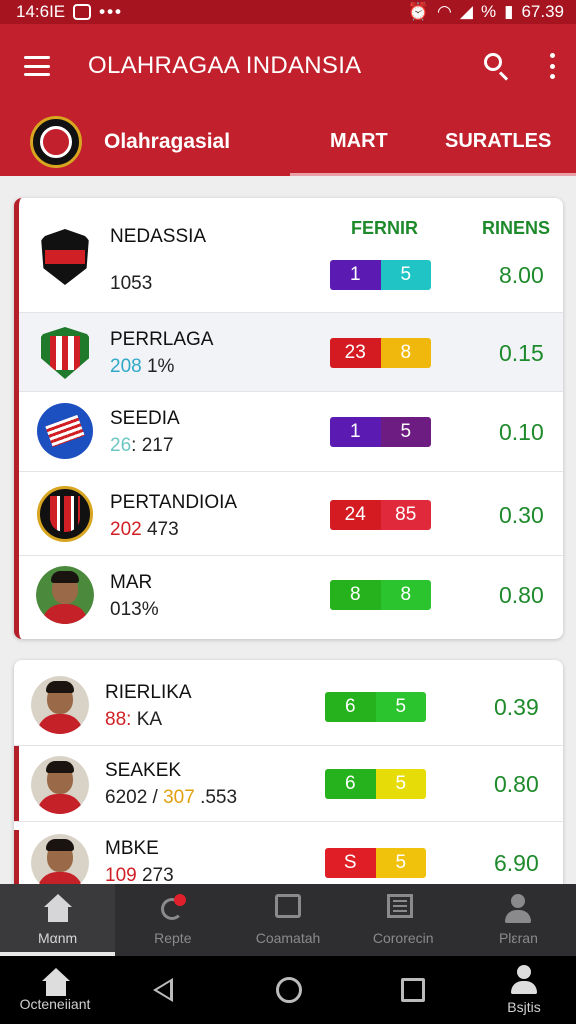 The height and width of the screenshot is (1024, 576). What do you see at coordinates (82, 12) in the screenshot?
I see `notification-icon` at bounding box center [82, 12].